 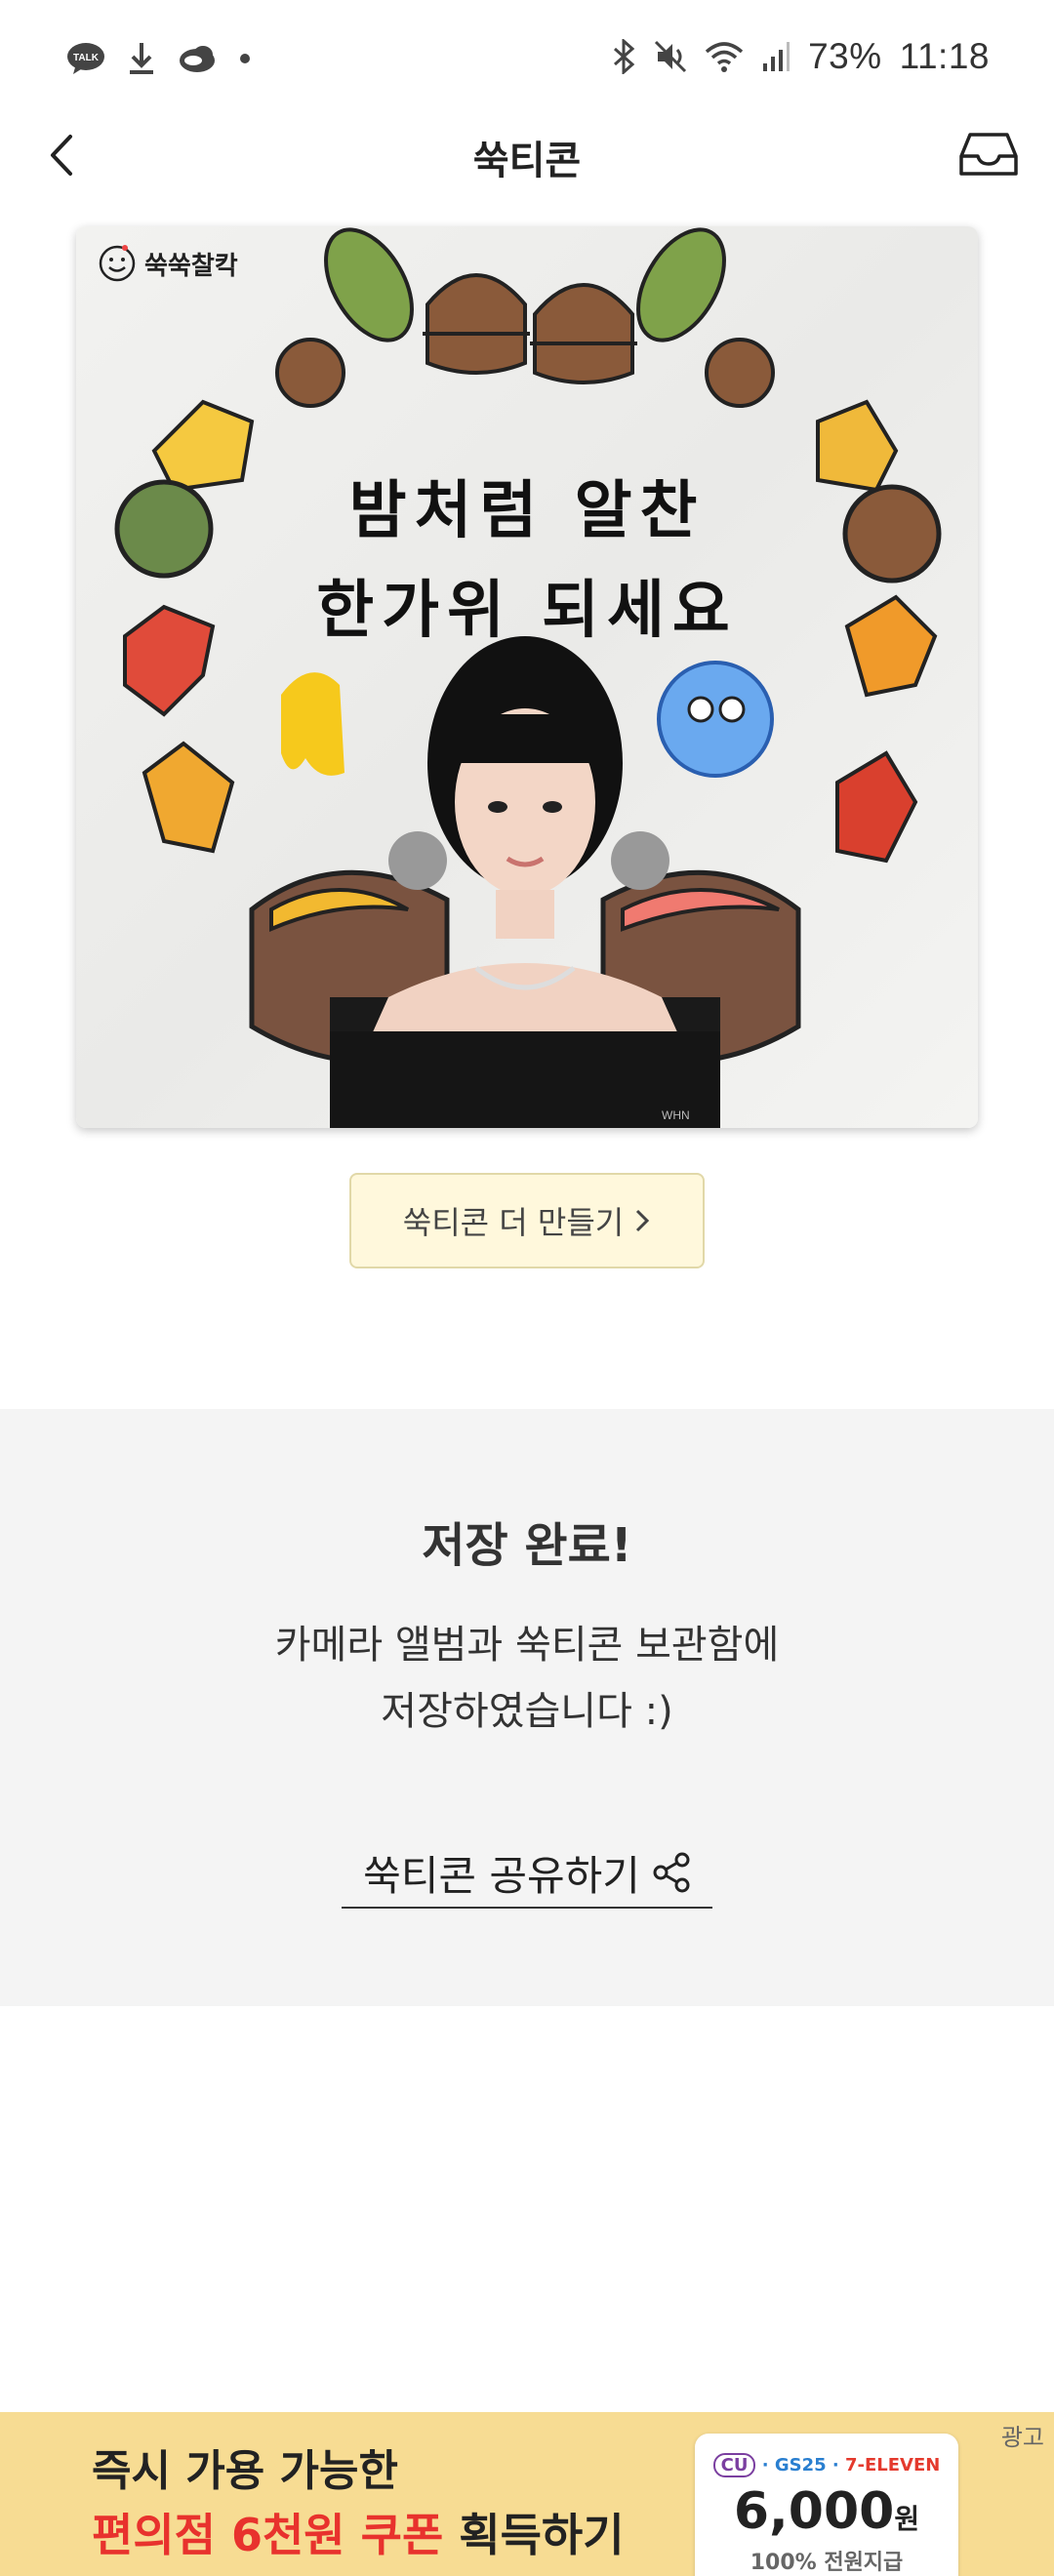 I want to click on inbox-icon, so click(x=988, y=154).